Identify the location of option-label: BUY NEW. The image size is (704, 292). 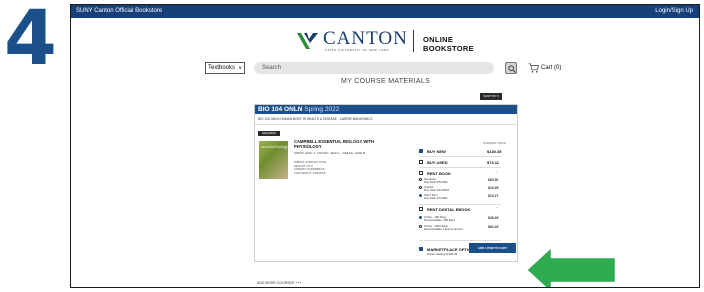
(436, 151).